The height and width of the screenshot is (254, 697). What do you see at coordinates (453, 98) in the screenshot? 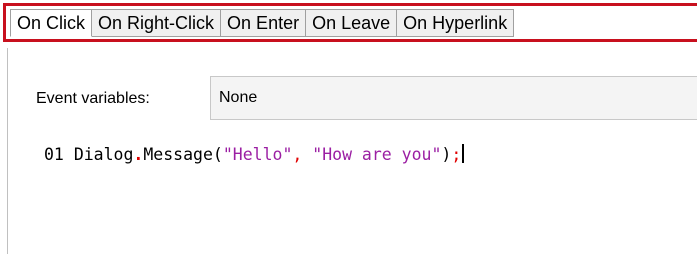
I see `event-variables-field: None` at bounding box center [453, 98].